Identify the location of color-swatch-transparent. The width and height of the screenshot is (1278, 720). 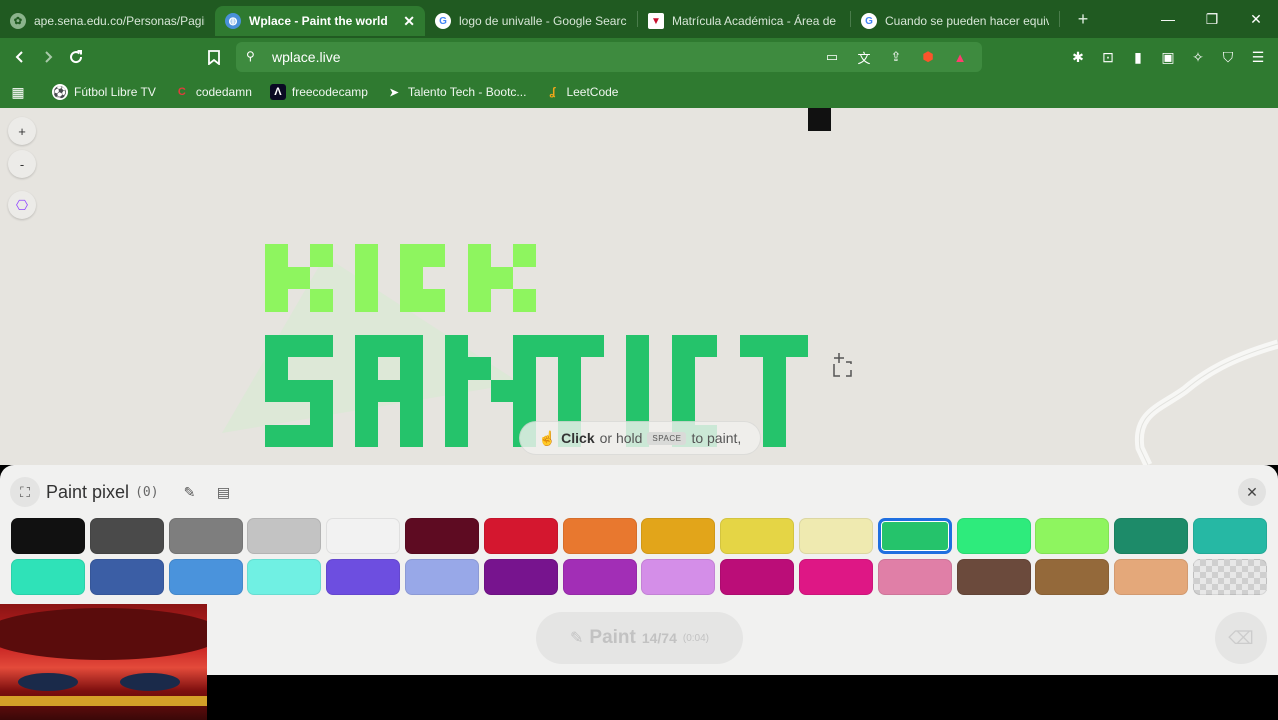
(1230, 577).